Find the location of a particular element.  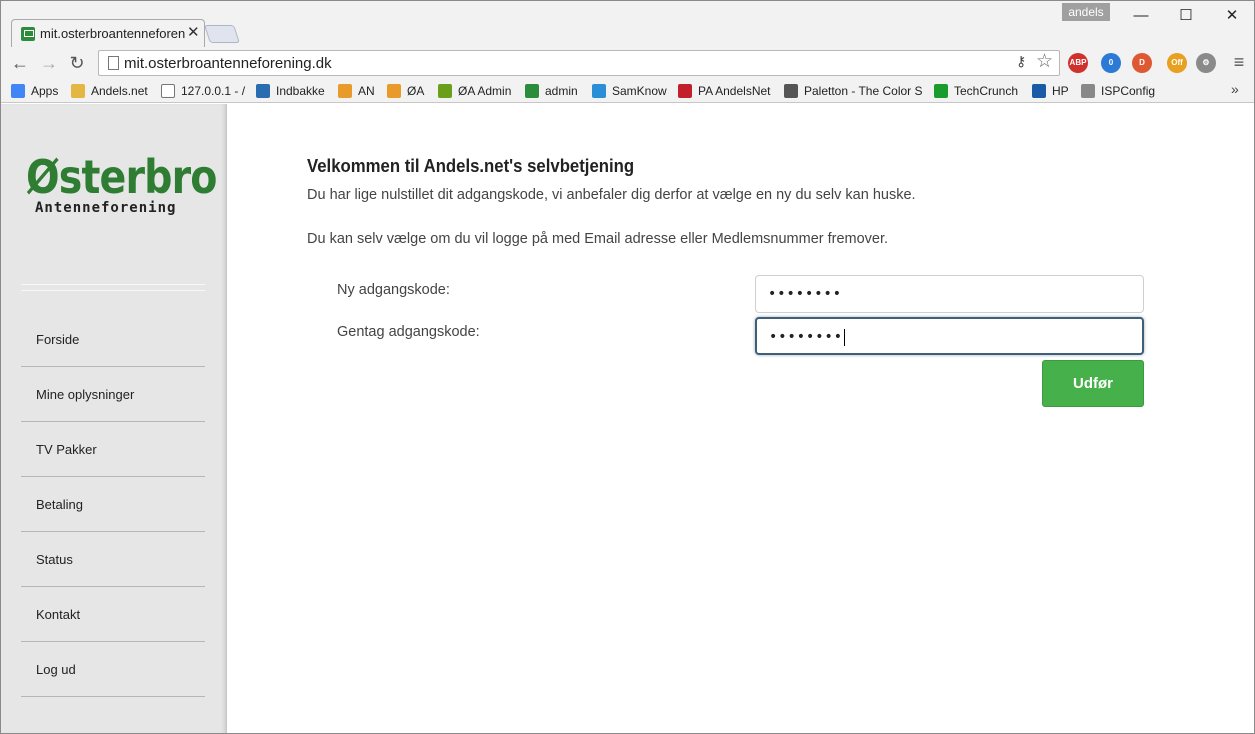

bookmark-item: TechCrunch is located at coordinates (976, 91).